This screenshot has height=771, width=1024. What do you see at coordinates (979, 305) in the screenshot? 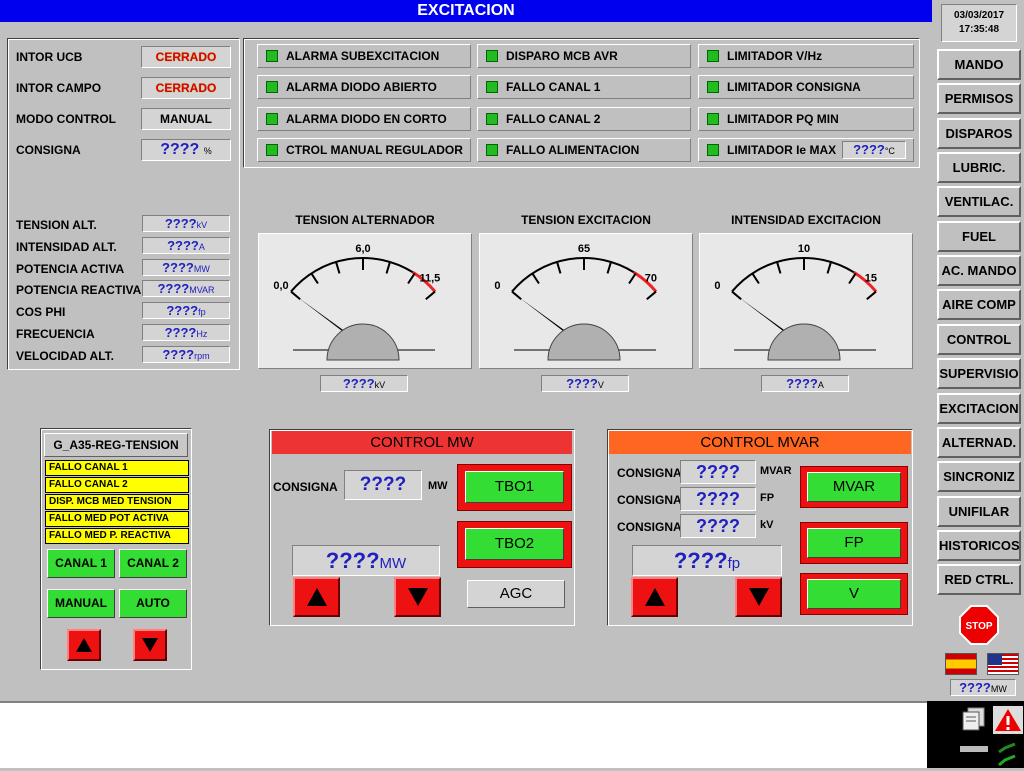
I see `nav-aire-comp-button: AIRE COMP` at bounding box center [979, 305].